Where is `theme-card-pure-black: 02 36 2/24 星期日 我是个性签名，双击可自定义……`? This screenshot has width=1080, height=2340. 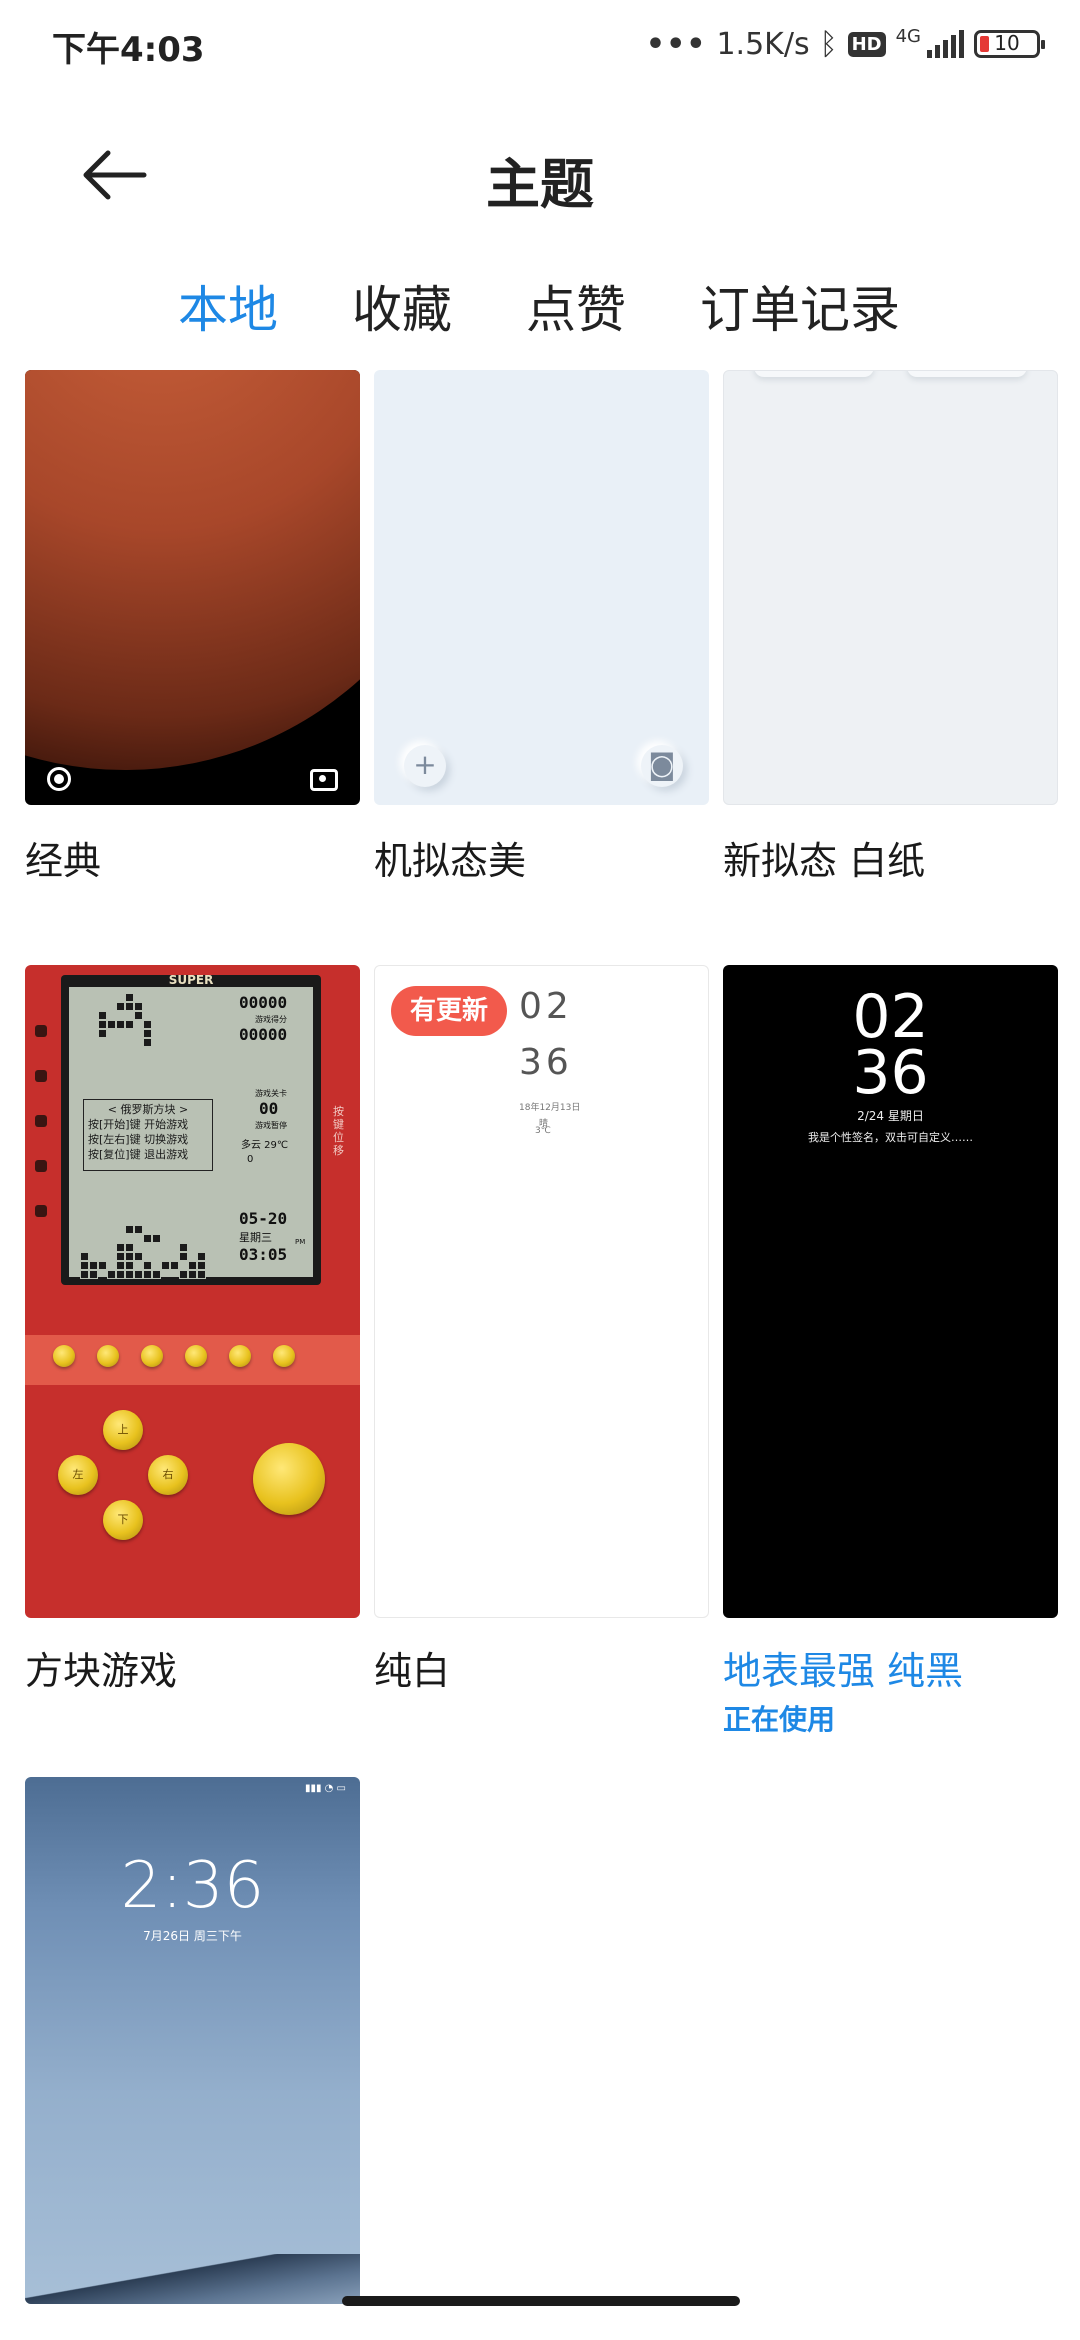
theme-card-pure-black: 02 36 2/24 星期日 我是个性签名，双击可自定义…… is located at coordinates (890, 1291).